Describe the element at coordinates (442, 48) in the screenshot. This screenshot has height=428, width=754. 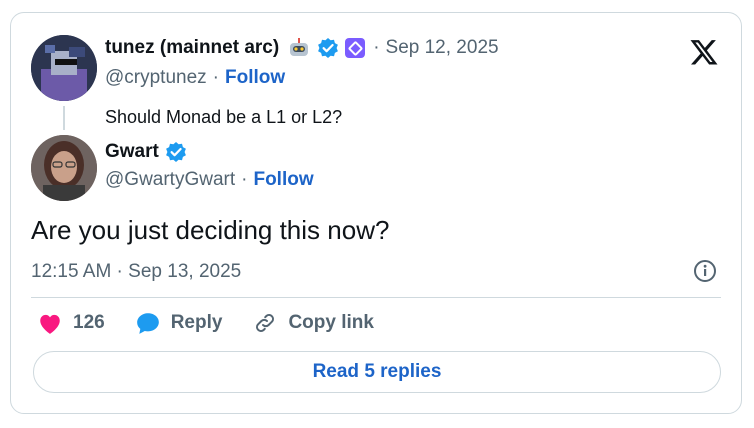
I see `parent-date: Sep 12, 2025` at that location.